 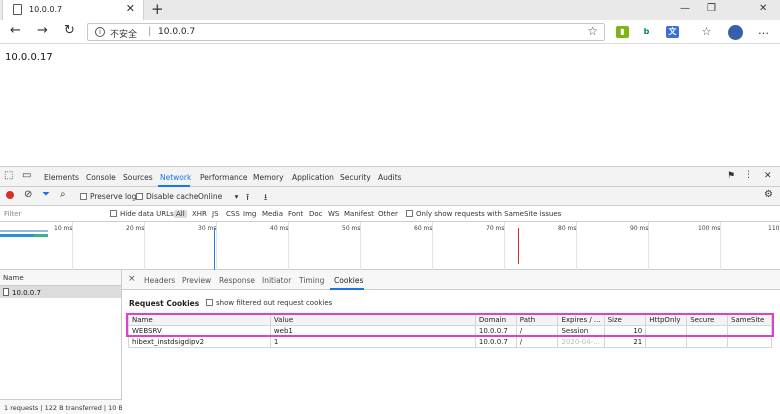 I want to click on refresh-button: ↻, so click(x=69, y=31).